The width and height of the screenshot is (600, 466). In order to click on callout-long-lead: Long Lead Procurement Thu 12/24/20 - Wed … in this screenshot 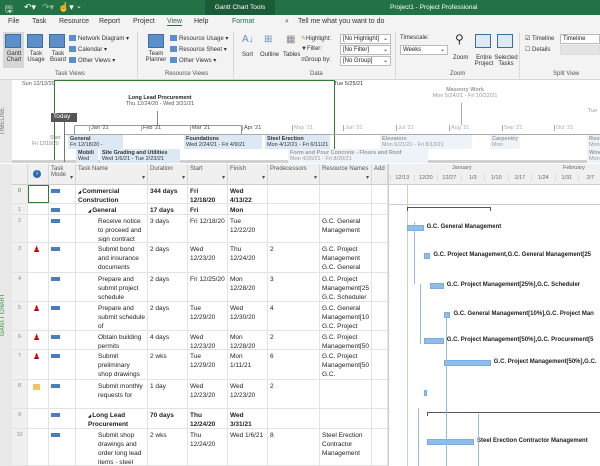, I will do `click(160, 101)`.